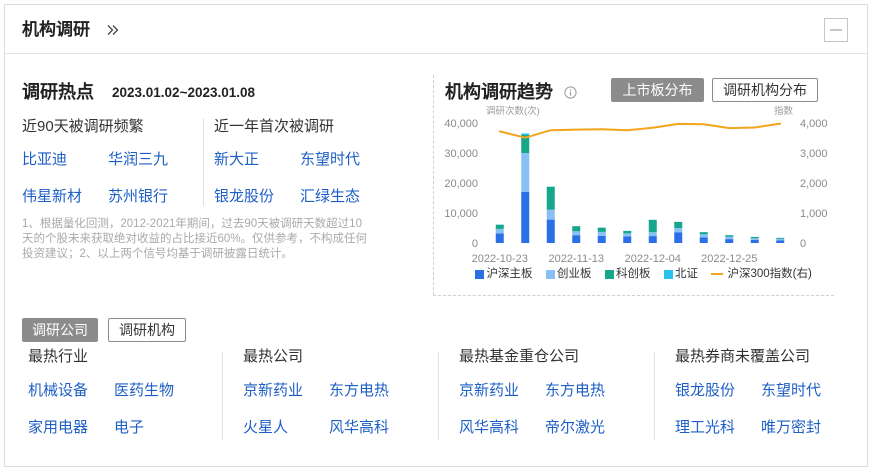  What do you see at coordinates (652, 226) in the screenshot?
I see `bar-segment-s2-c6` at bounding box center [652, 226].